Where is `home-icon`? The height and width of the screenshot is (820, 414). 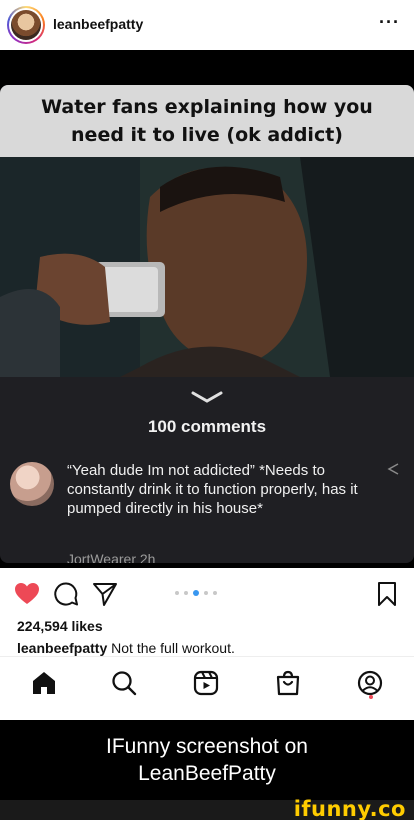
home-icon is located at coordinates (44, 683).